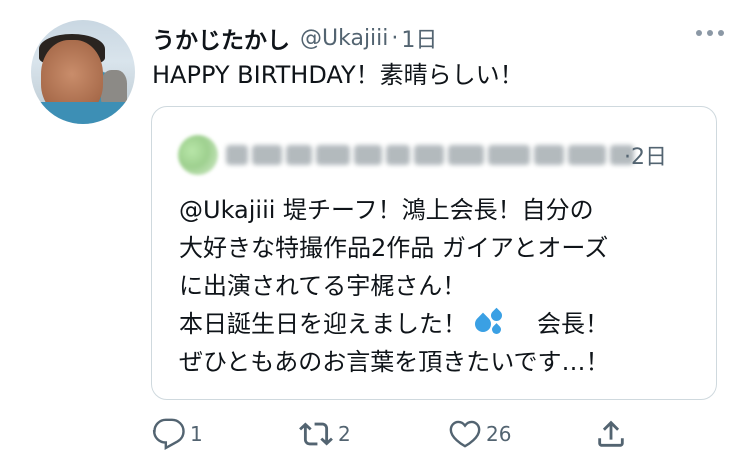 The width and height of the screenshot is (750, 466). Describe the element at coordinates (83, 72) in the screenshot. I see `author-avatar` at that location.